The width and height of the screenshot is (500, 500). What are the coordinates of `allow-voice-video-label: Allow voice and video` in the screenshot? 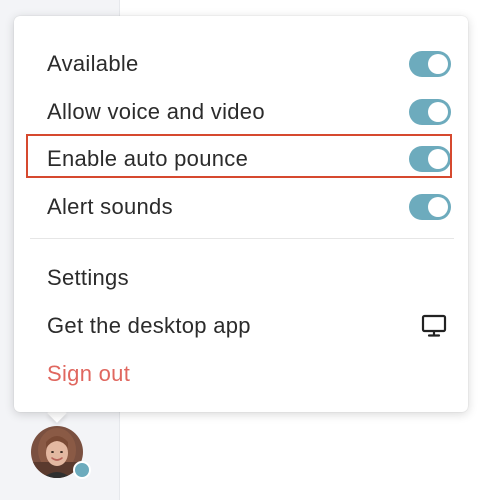 It's located at (156, 111).